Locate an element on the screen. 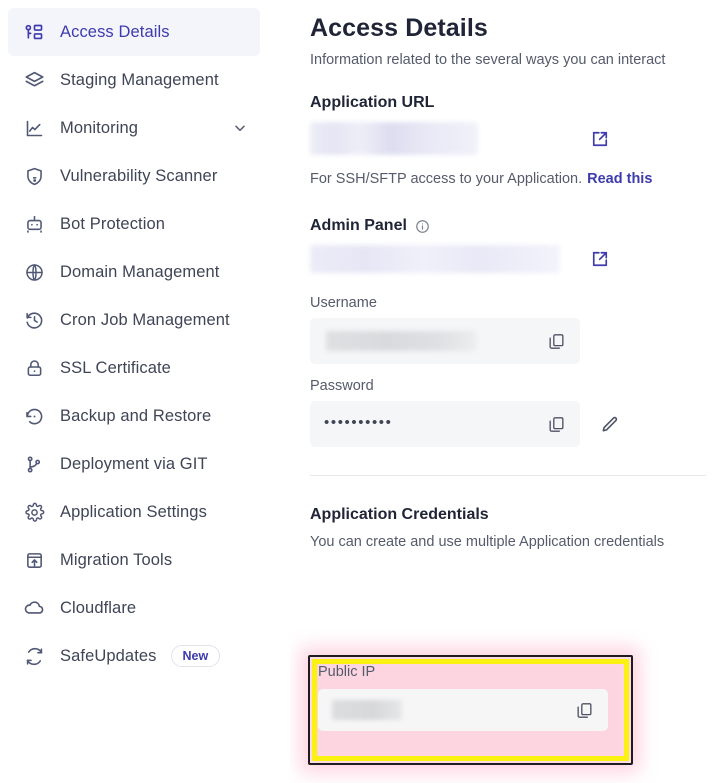  password-value: •••••••••• is located at coordinates (358, 422).